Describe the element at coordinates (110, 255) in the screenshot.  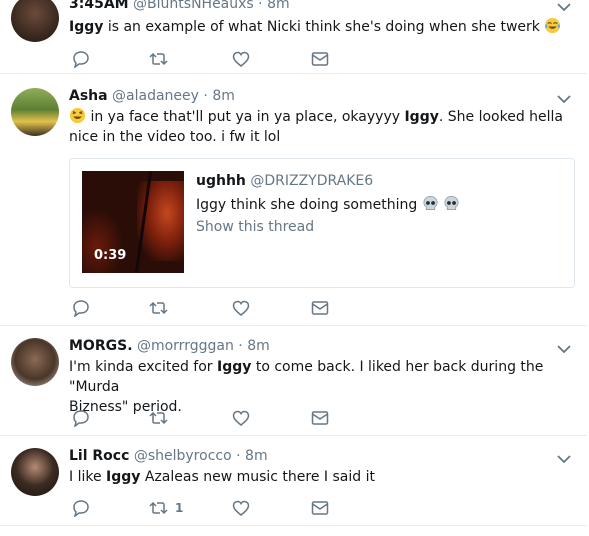
I see `video-duration: 0:39` at that location.